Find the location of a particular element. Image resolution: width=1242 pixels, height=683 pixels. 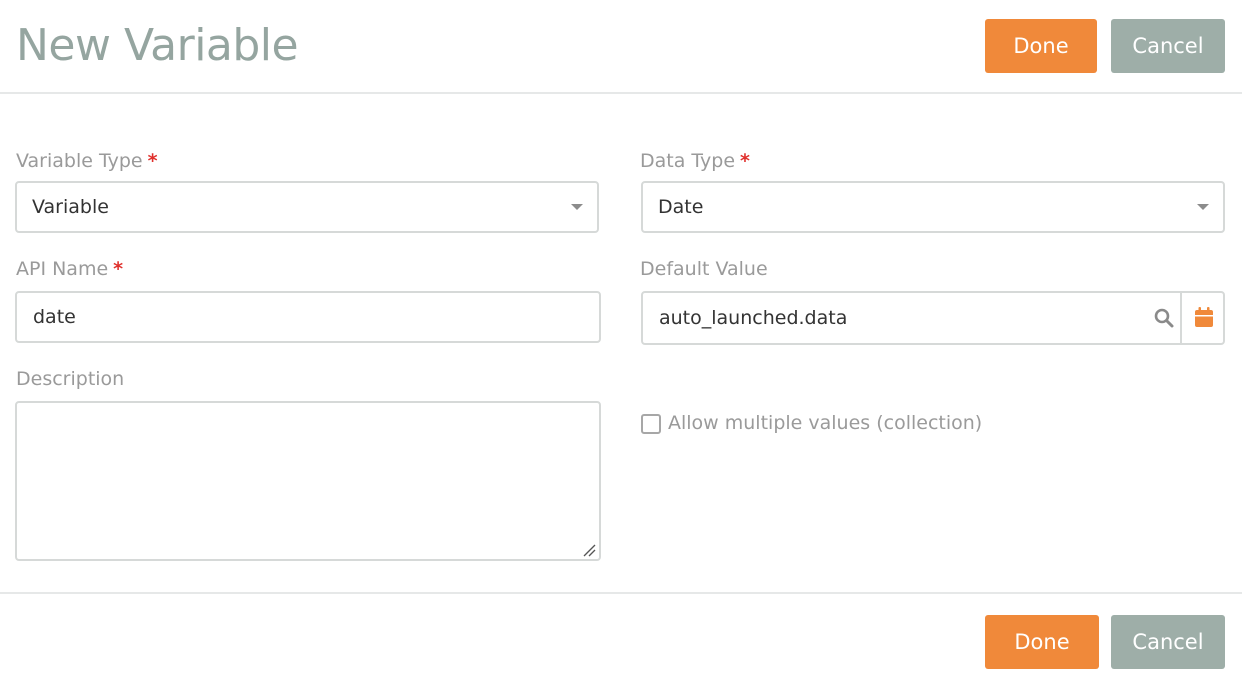

allow-multiple-label: Allow multiple values (collection) is located at coordinates (825, 423).